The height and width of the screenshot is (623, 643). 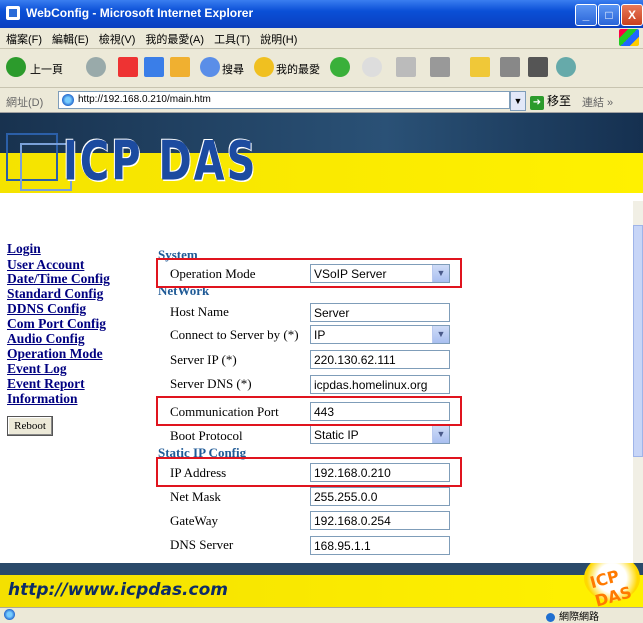 What do you see at coordinates (42, 399) in the screenshot?
I see `sidebar-link-information: Information` at bounding box center [42, 399].